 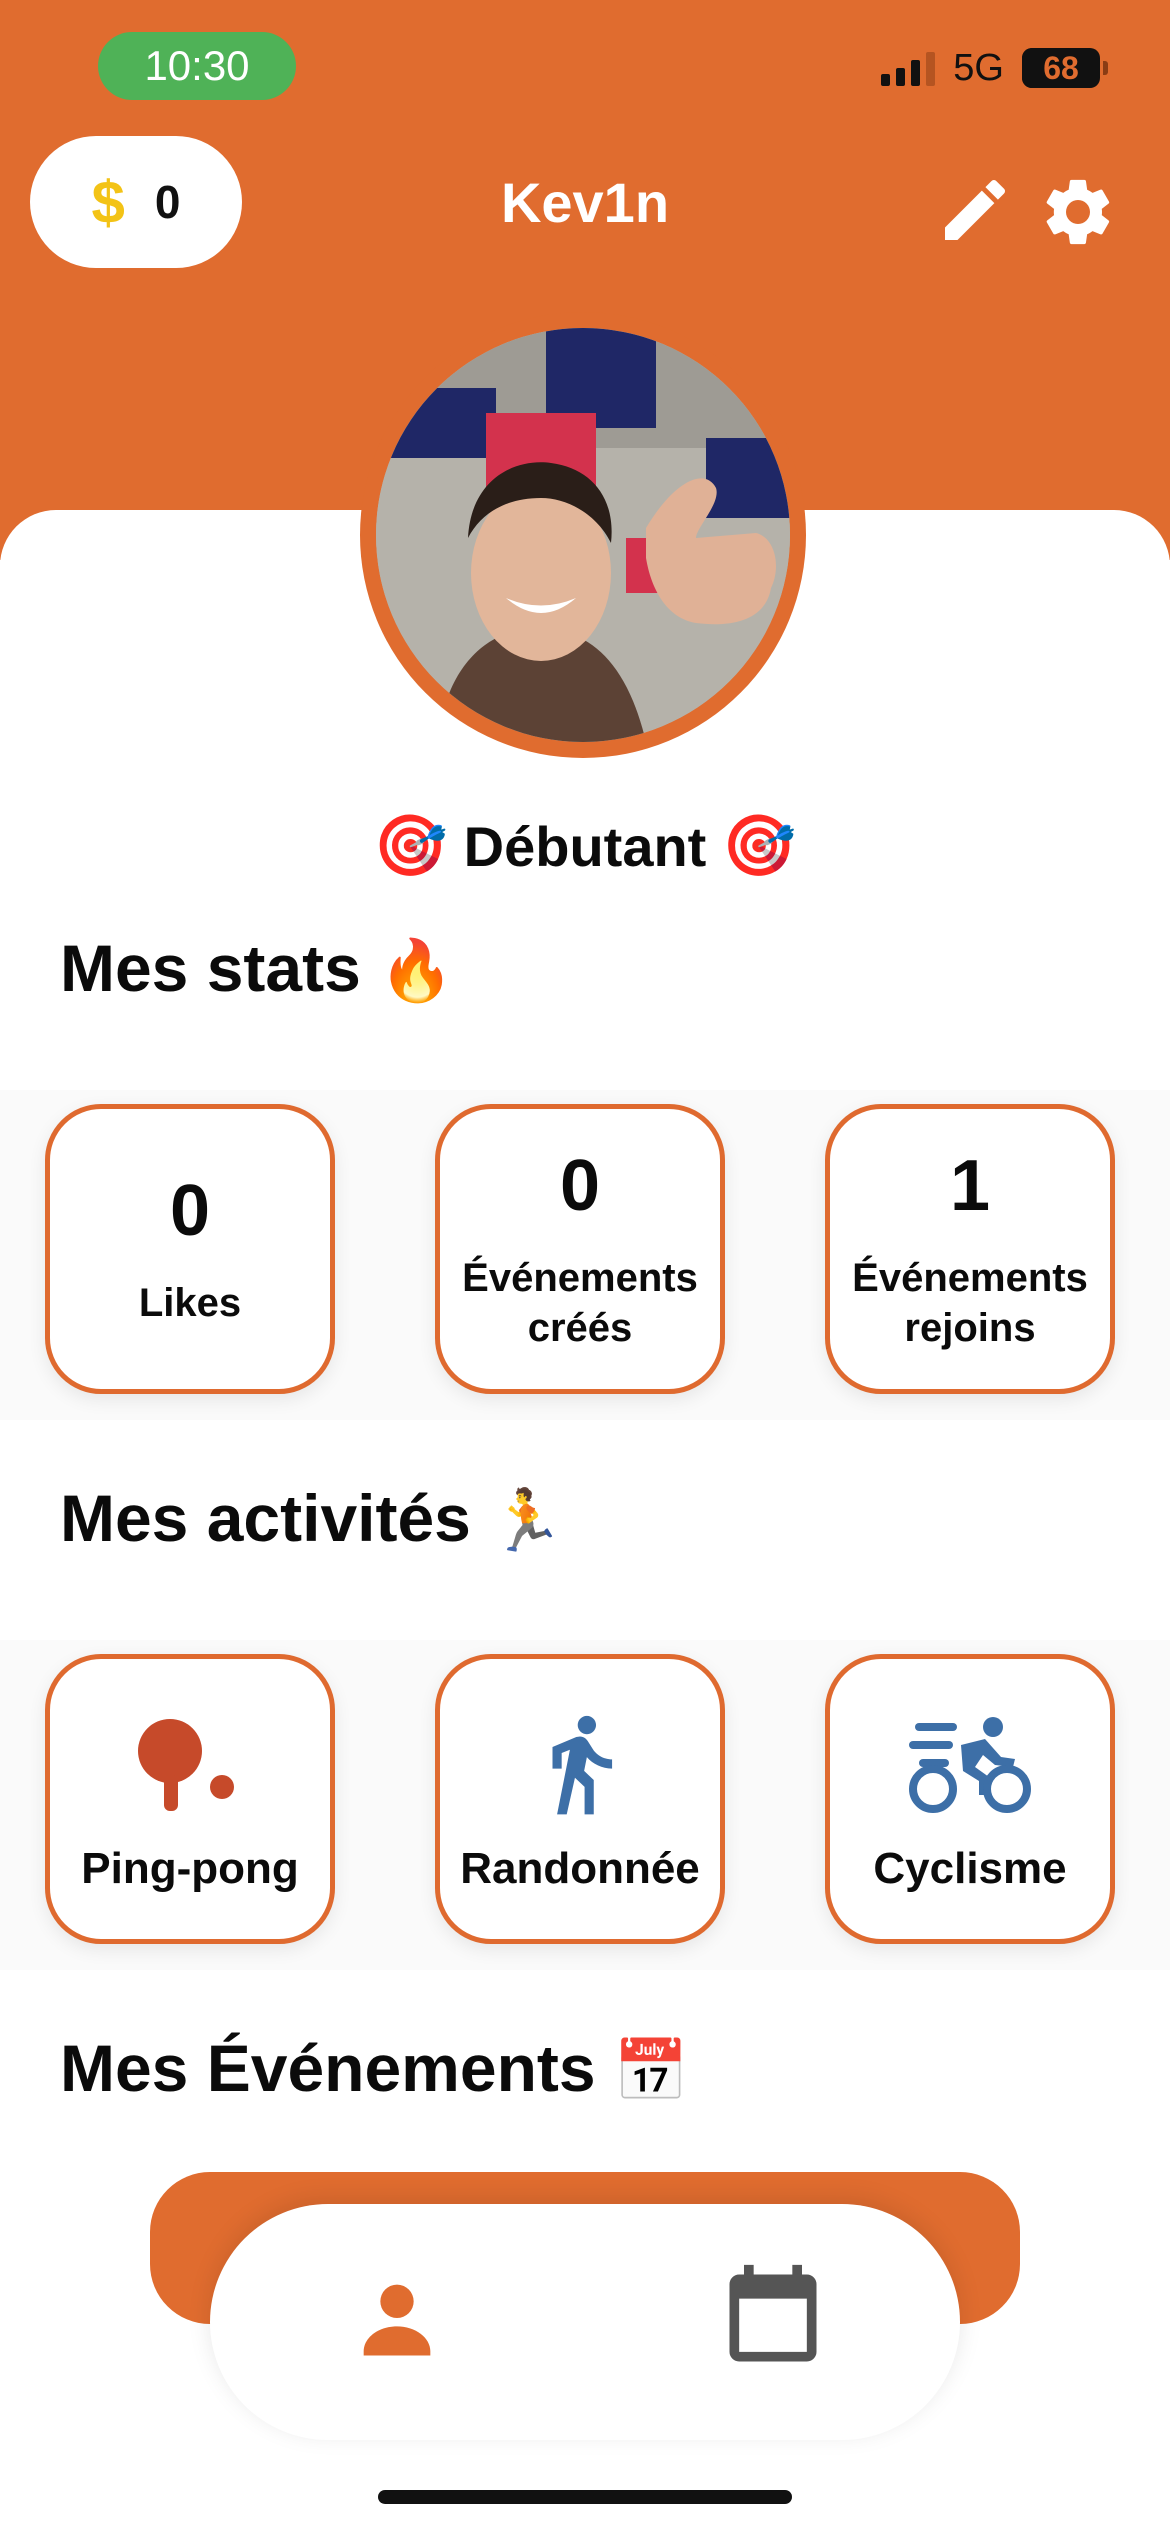 I want to click on battery-level: 68, so click(x=1061, y=67).